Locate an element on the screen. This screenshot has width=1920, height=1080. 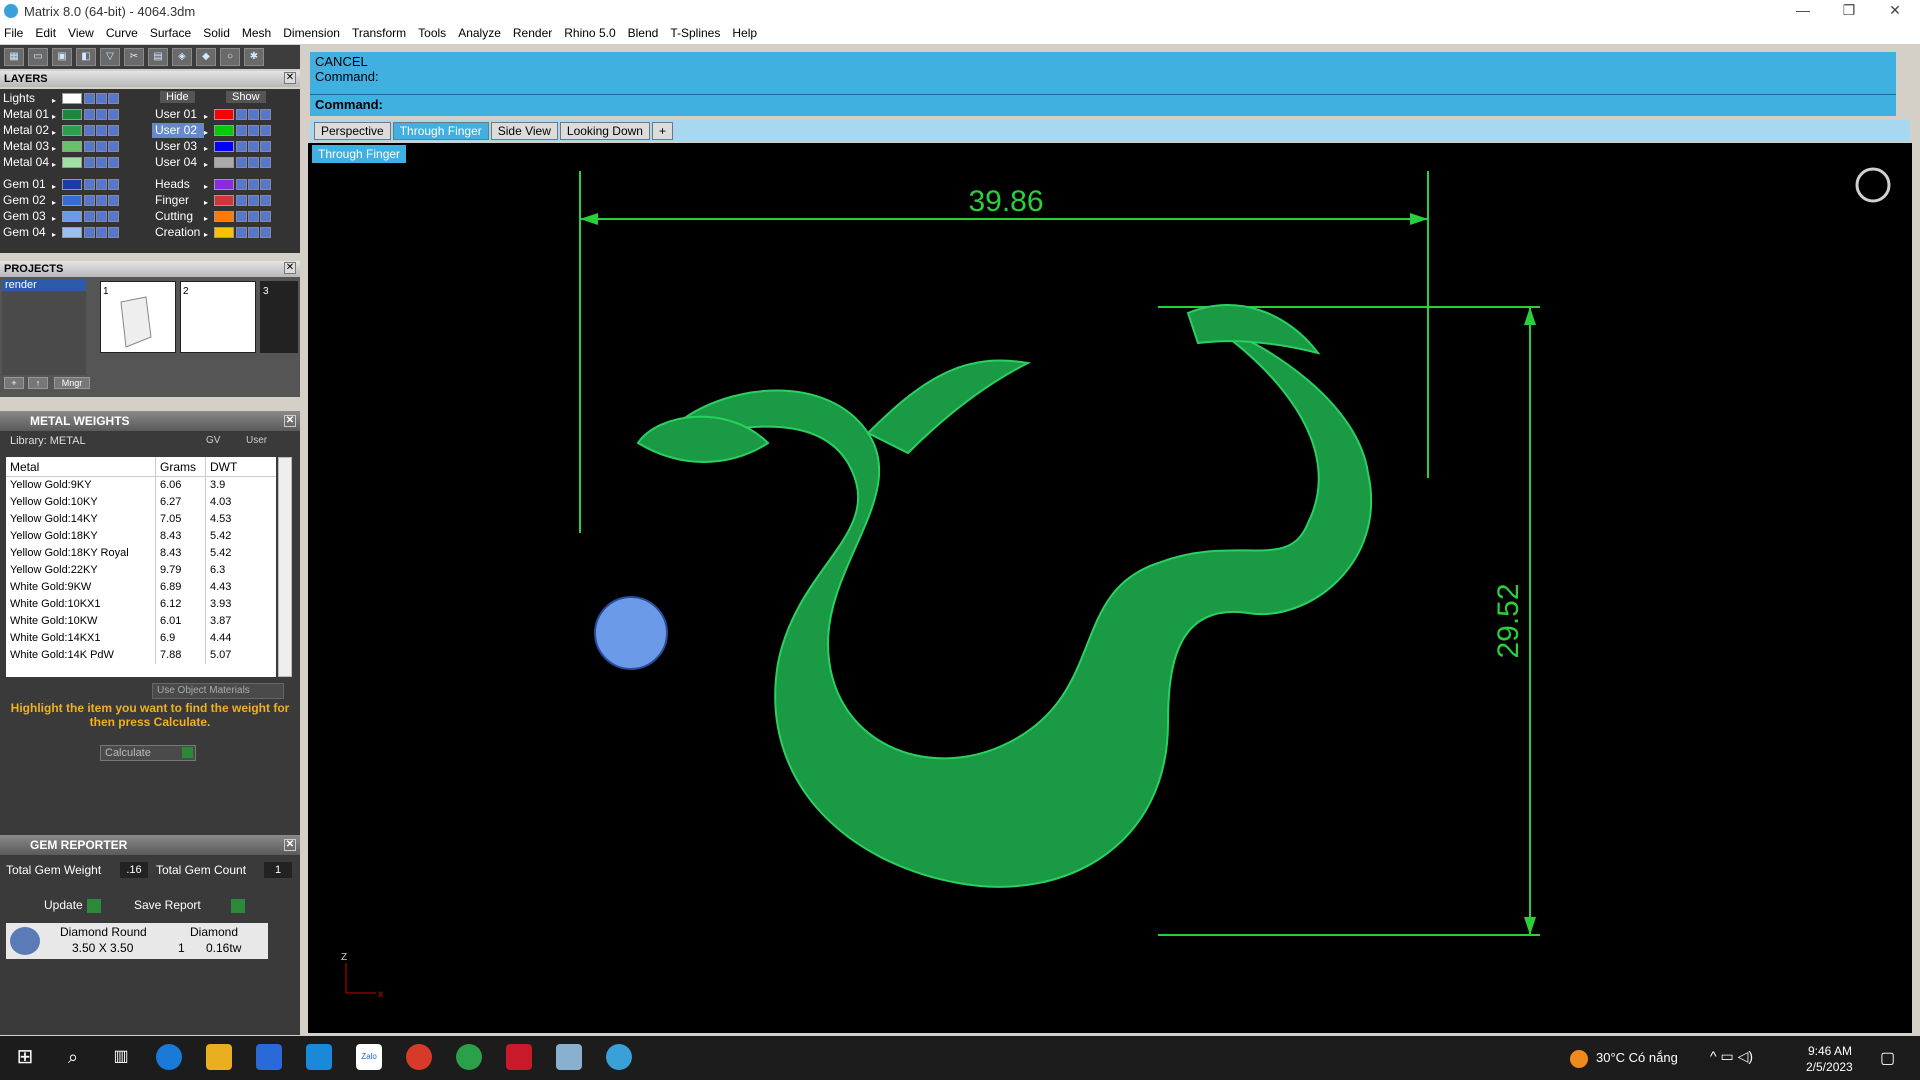
menu-analyze: Analyze is located at coordinates (479, 33).